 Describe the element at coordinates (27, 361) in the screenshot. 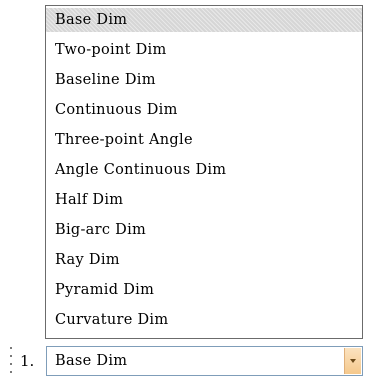

I see `step-number-label: 1.` at that location.